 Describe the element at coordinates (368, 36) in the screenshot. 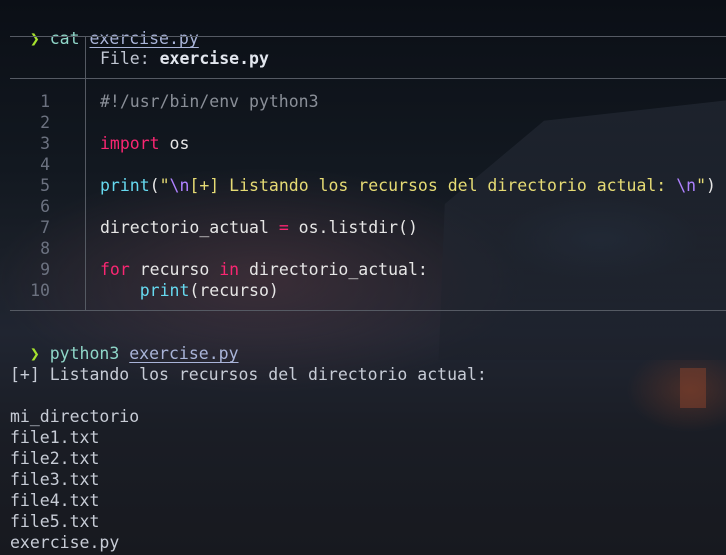

I see `box-top-rule` at that location.